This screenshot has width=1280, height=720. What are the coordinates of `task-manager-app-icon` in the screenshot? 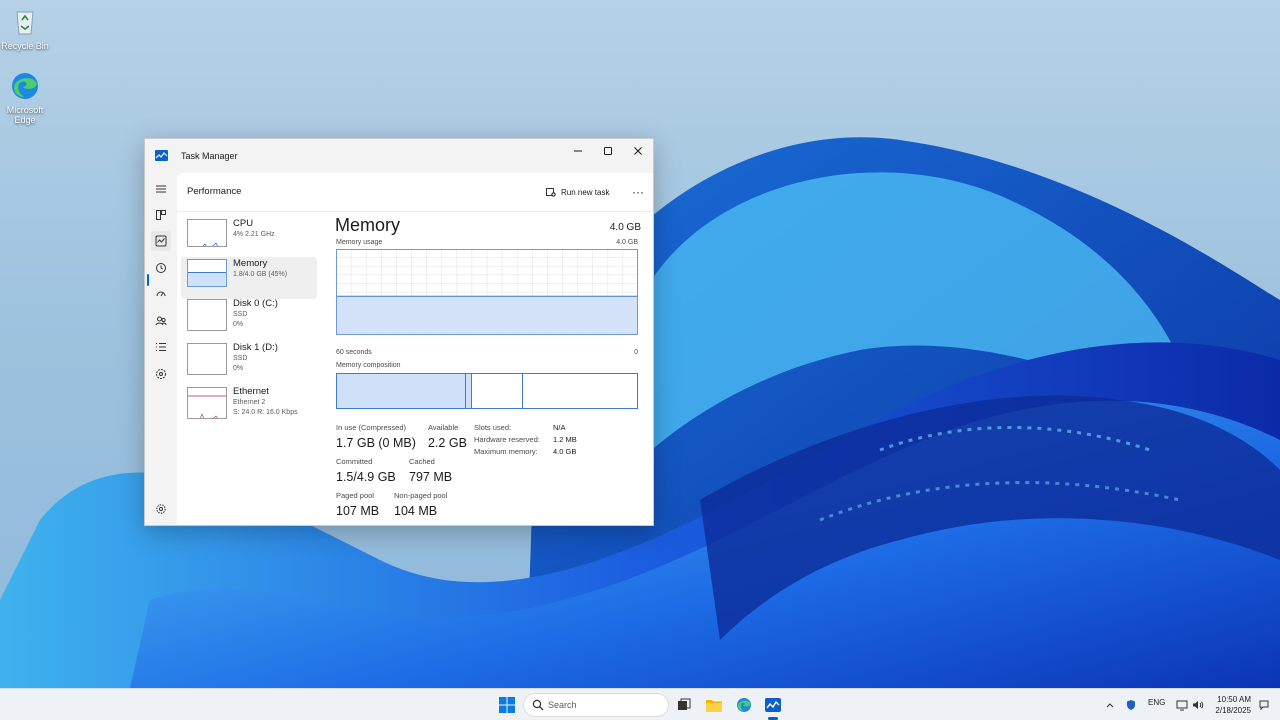 It's located at (161, 155).